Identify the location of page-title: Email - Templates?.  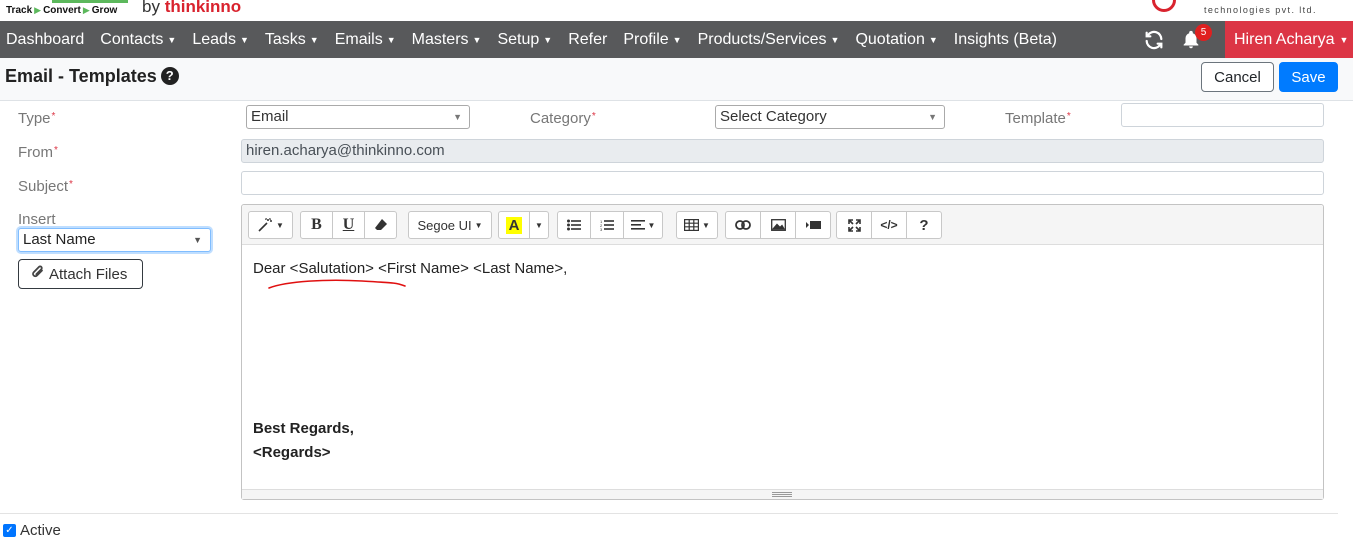
(92, 76).